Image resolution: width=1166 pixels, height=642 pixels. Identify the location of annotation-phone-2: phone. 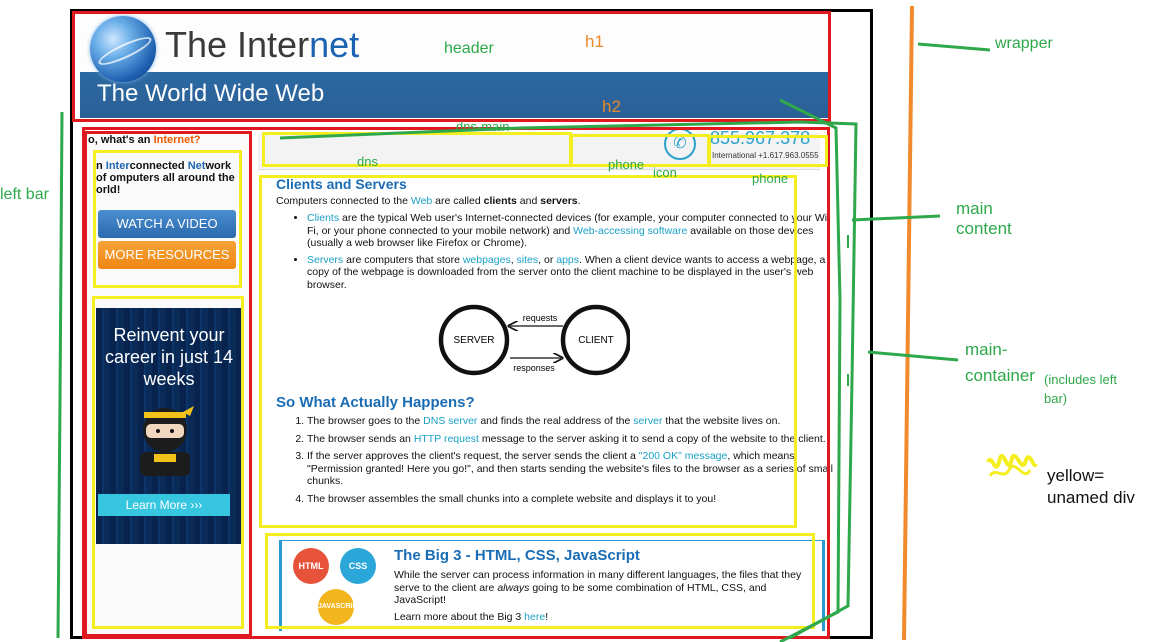
(770, 178).